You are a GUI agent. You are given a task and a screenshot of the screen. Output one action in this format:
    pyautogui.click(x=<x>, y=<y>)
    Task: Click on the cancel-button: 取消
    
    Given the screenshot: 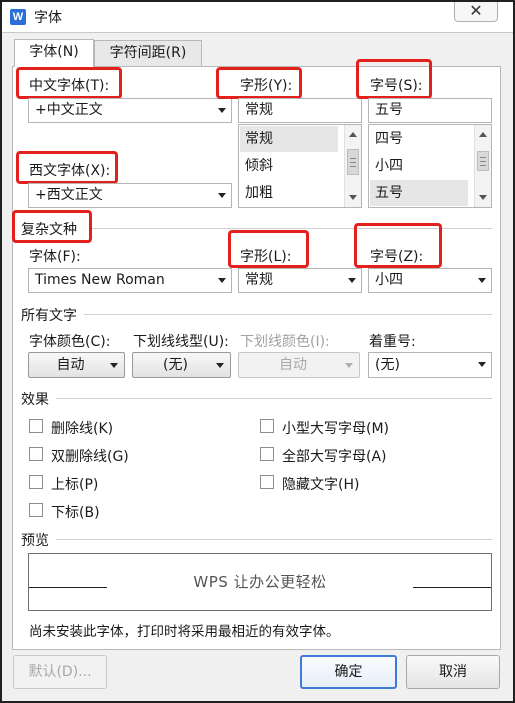 What is the action you would take?
    pyautogui.click(x=453, y=672)
    